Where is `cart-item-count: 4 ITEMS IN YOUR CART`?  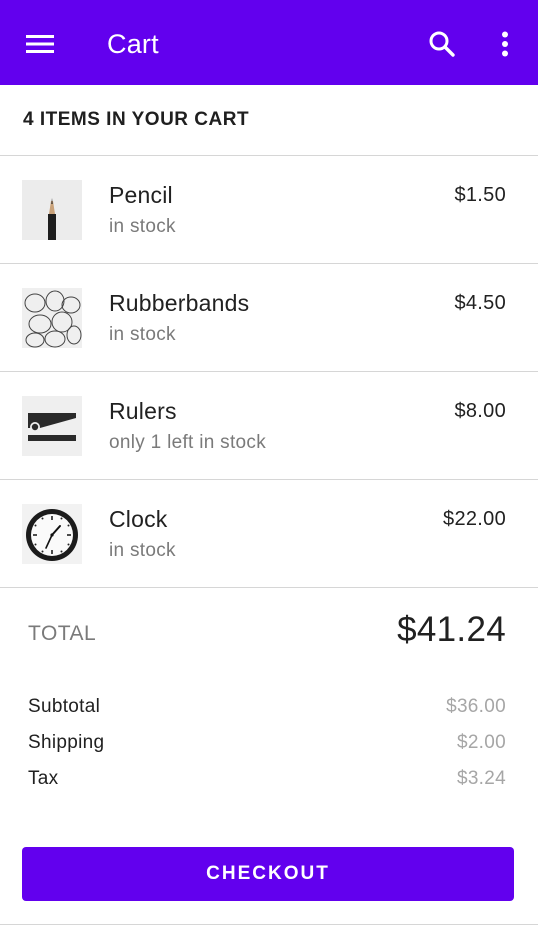
cart-item-count: 4 ITEMS IN YOUR CART is located at coordinates (136, 119).